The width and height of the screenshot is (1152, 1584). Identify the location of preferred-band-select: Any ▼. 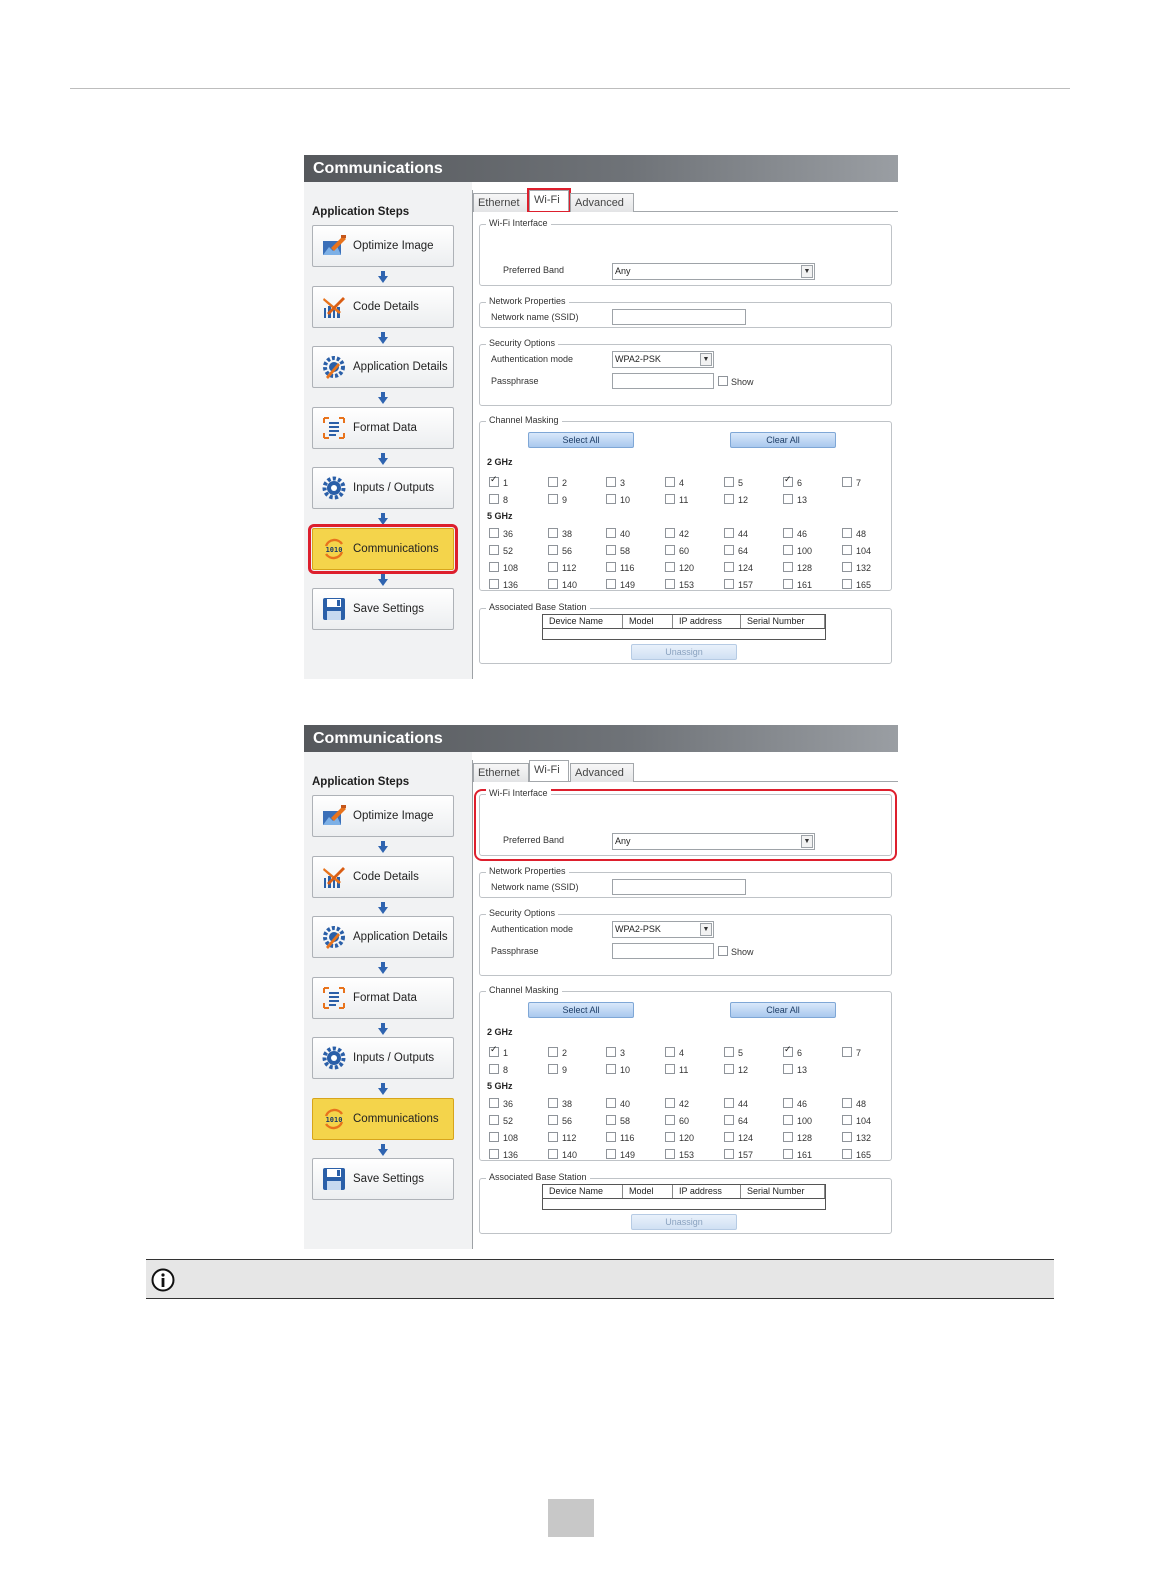
(713, 841).